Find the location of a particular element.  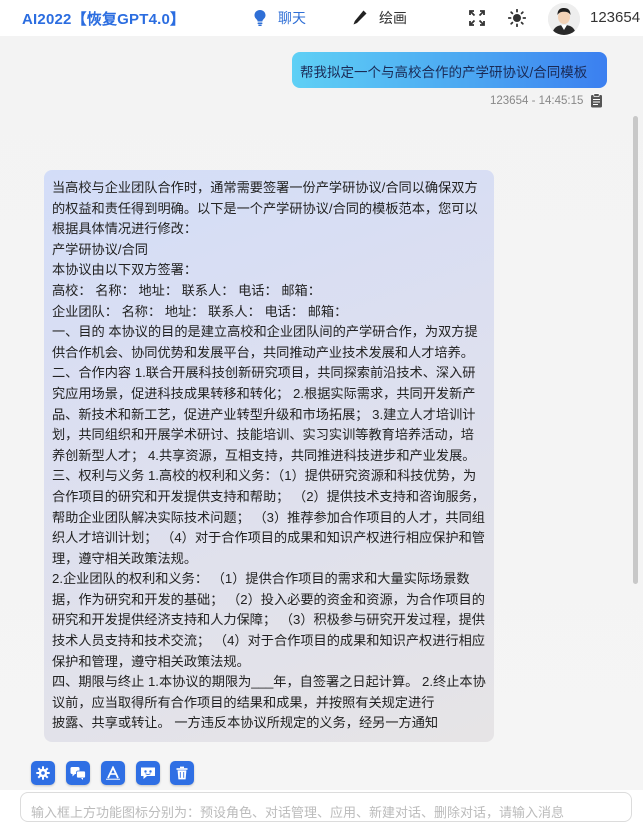

ai-paragraph: 披露、共享或转让。 一方违反本协议所规定的义务，经另一方通知 is located at coordinates (245, 723).